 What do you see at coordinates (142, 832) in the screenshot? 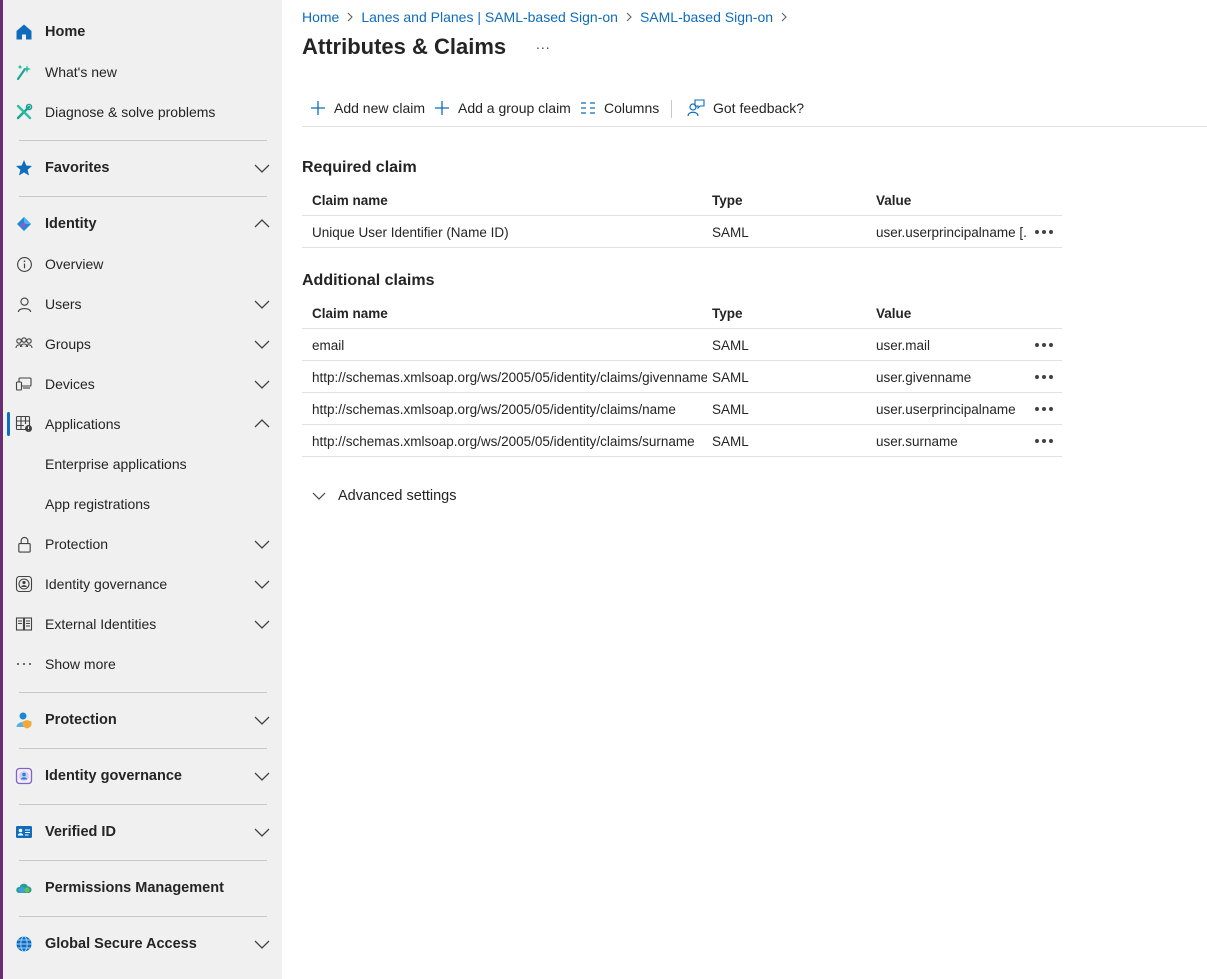
I see `sidebar-item-verified-id: Verified ID` at bounding box center [142, 832].